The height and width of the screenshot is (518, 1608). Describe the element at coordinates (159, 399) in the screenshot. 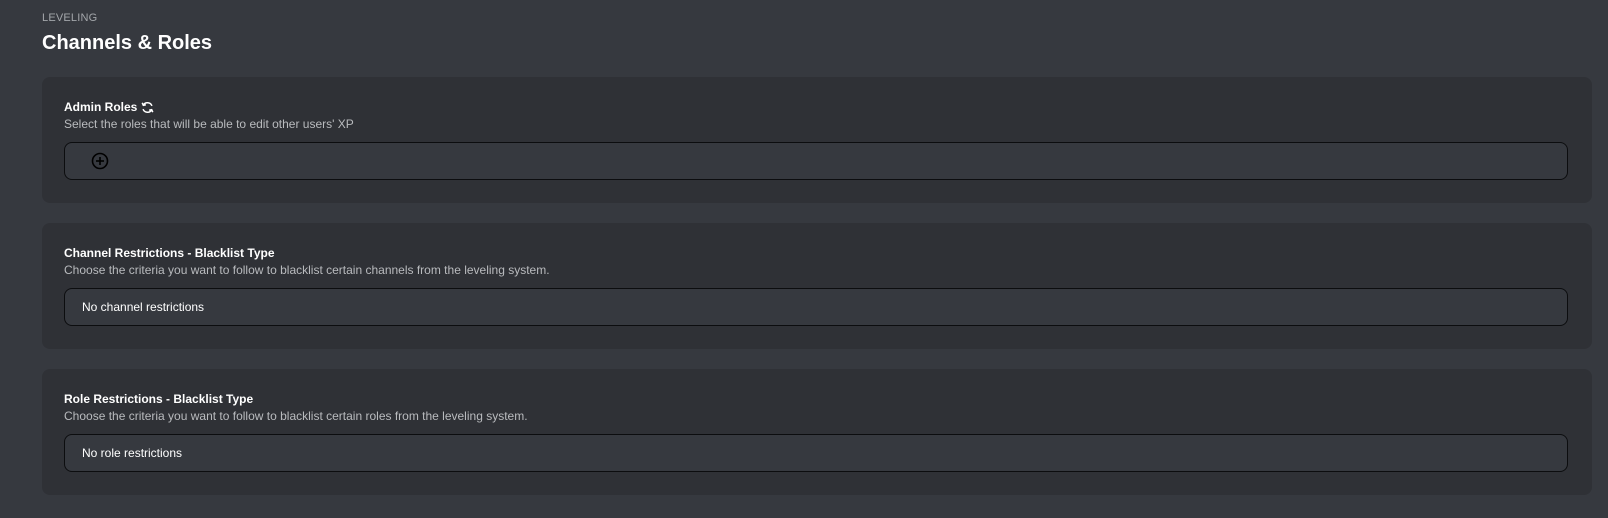

I see `role-restrictions-title: Role Restrictions - Blacklist Type` at that location.